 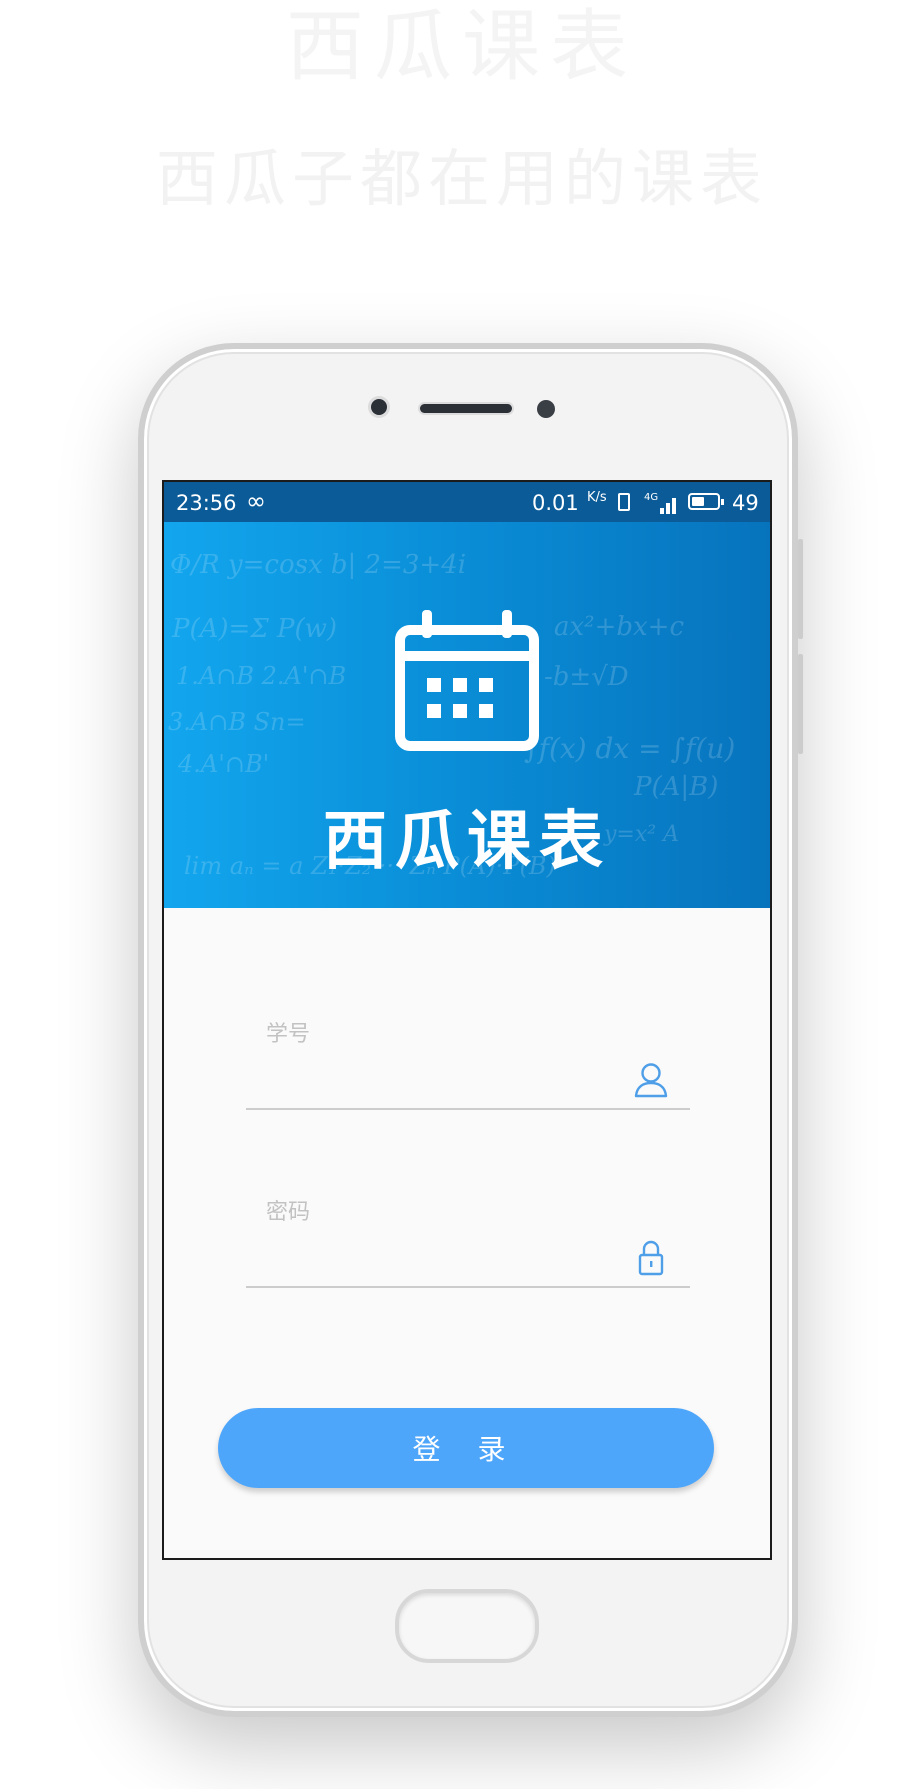 What do you see at coordinates (237, 722) in the screenshot?
I see `math-decoration: 3.A∩B Sn=` at bounding box center [237, 722].